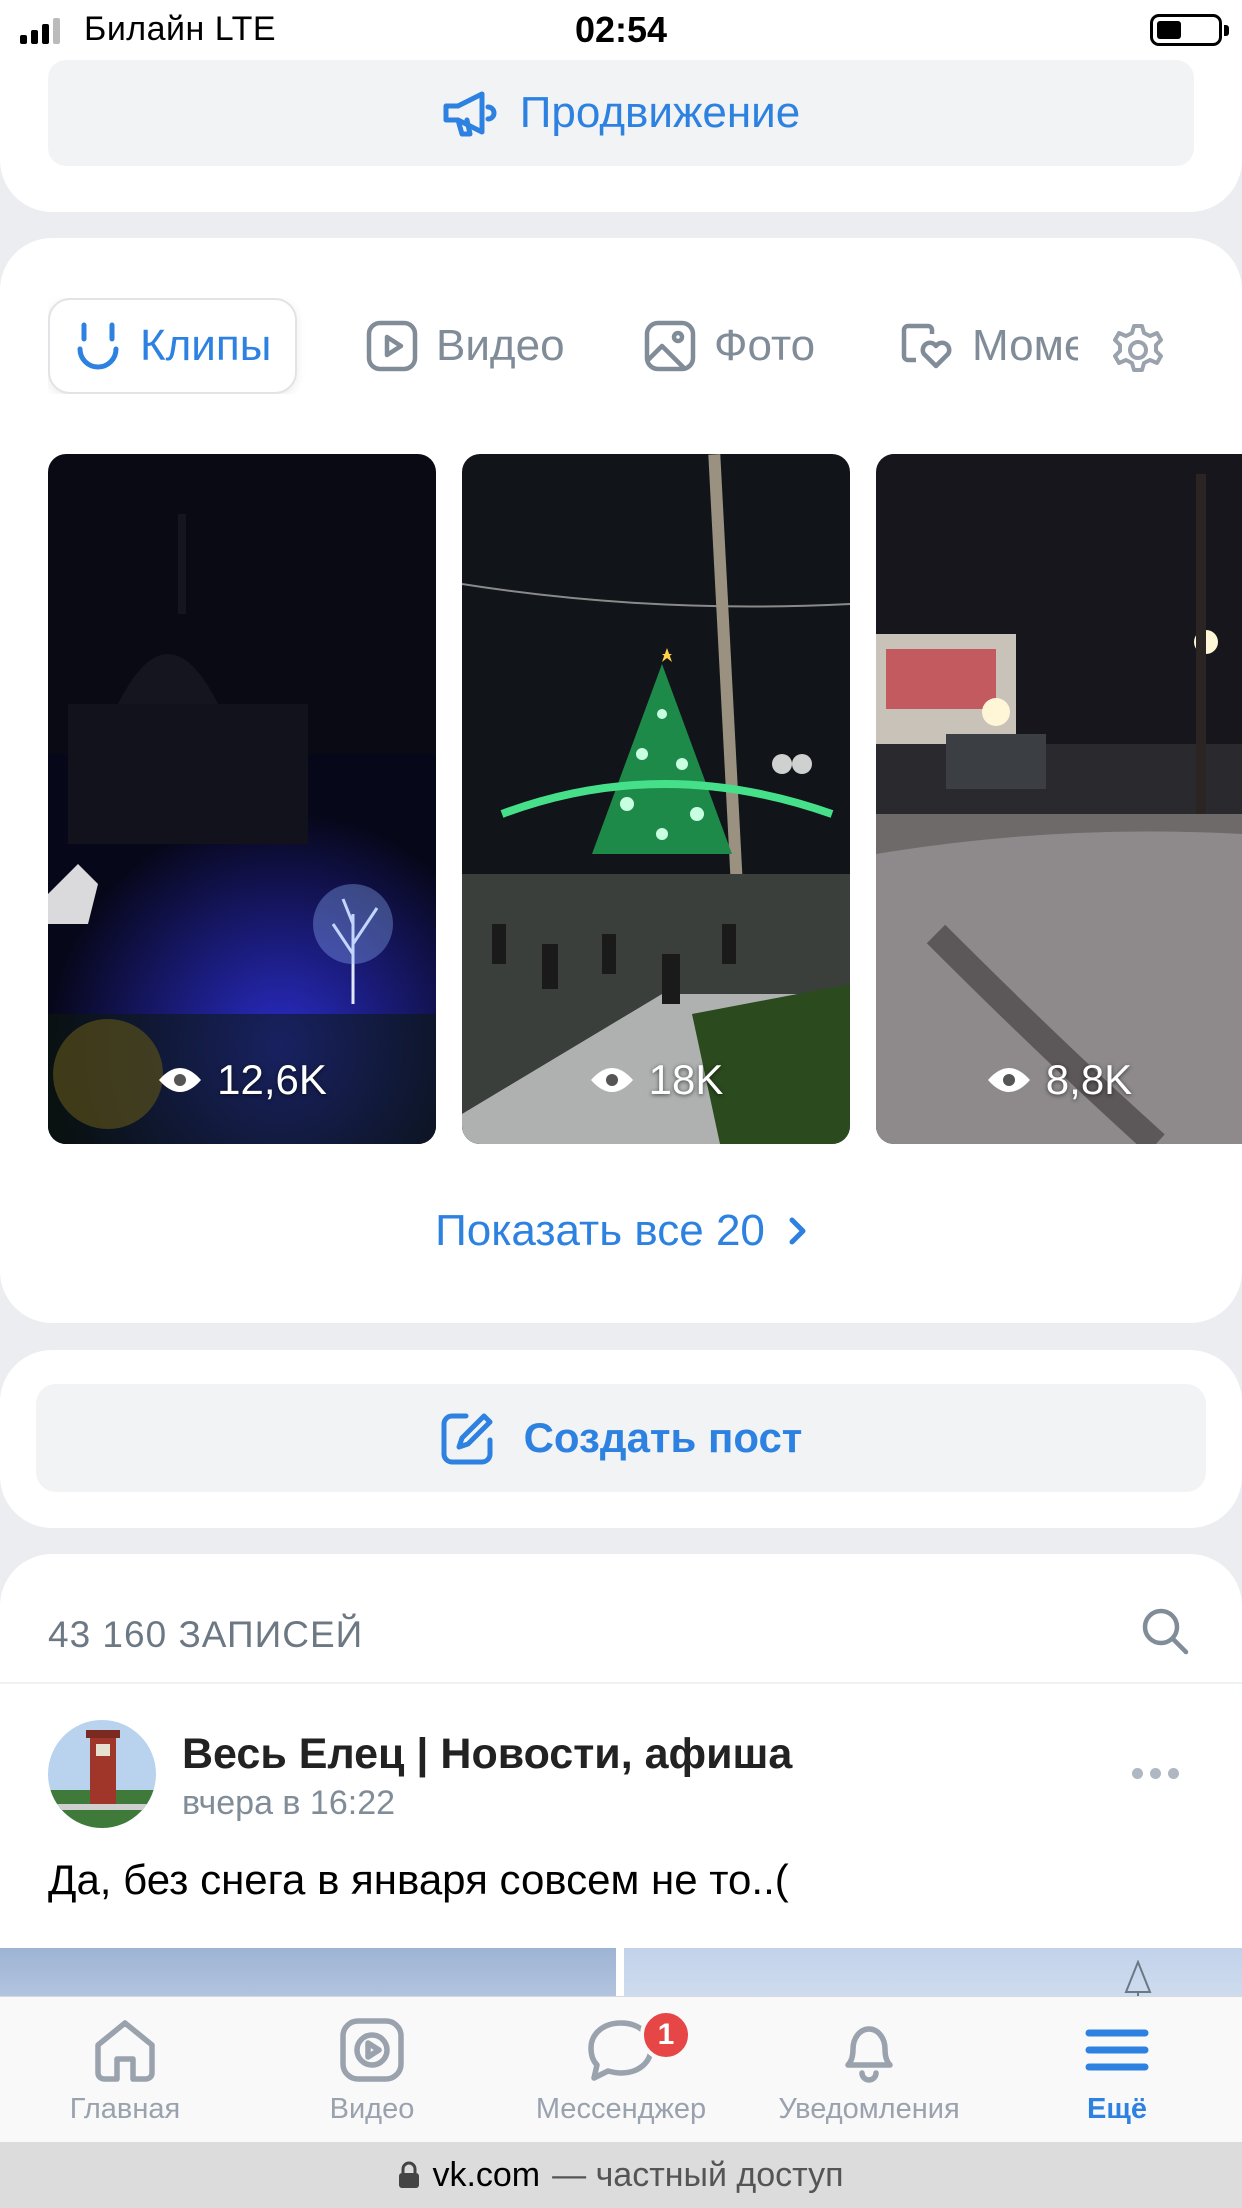 The width and height of the screenshot is (1242, 2208). Describe the element at coordinates (242, 1080) in the screenshot. I see `view-count: 12,6K` at that location.